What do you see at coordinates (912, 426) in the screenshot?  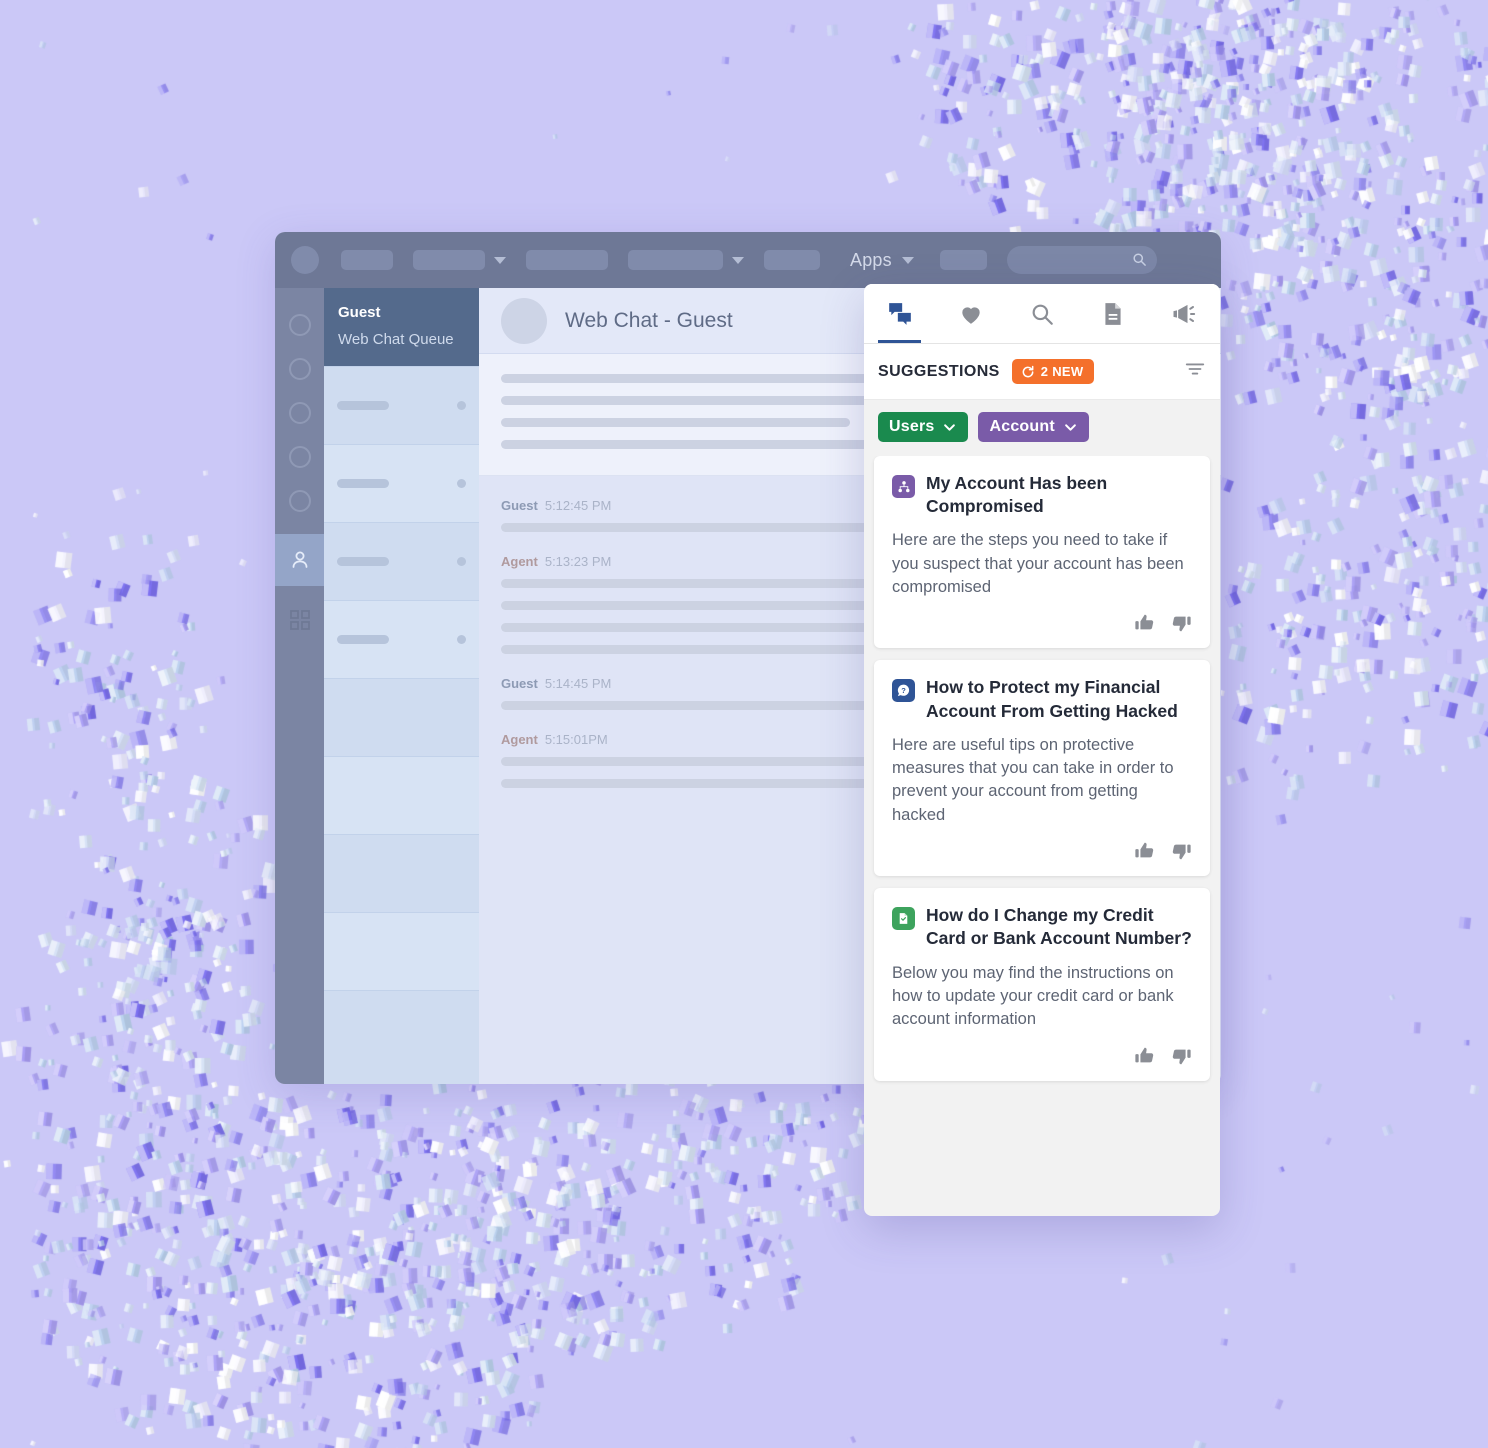 I see `filter-chip-label: Users` at bounding box center [912, 426].